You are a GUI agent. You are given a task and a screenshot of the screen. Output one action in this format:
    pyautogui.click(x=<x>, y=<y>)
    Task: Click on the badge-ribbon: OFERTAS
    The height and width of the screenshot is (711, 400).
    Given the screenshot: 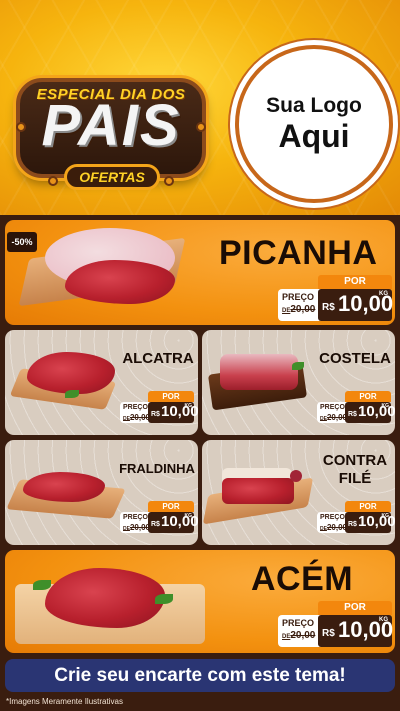 What is the action you would take?
    pyautogui.click(x=112, y=177)
    